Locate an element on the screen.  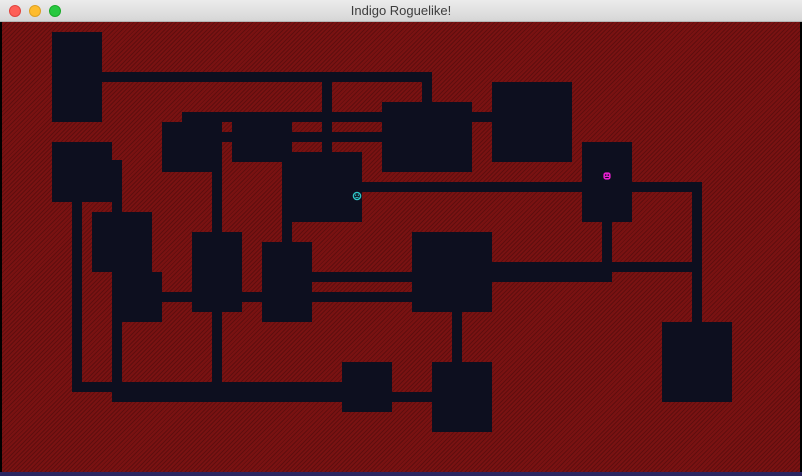
monster-face-icon is located at coordinates (607, 176).